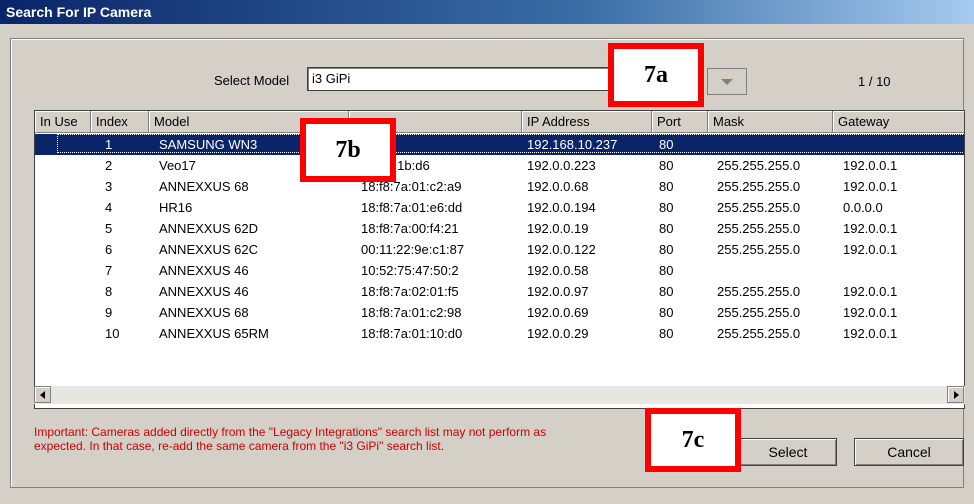  Describe the element at coordinates (109, 207) in the screenshot. I see `cell-index: 4` at that location.